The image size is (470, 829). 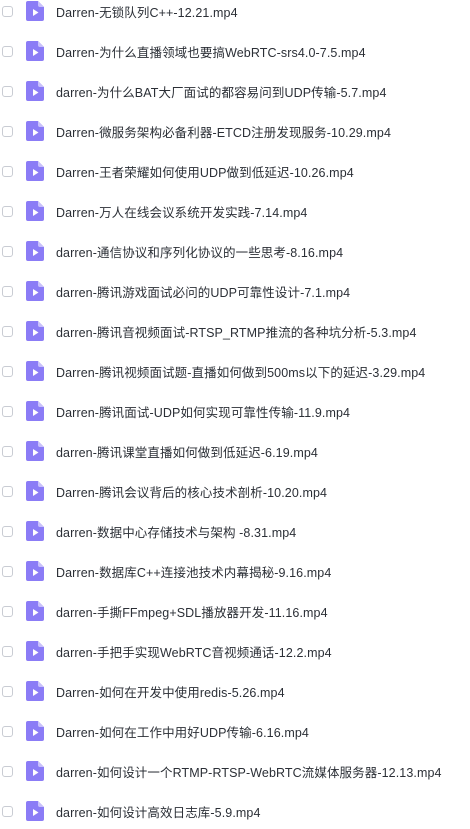 I want to click on list-item: darren-为什么BAT大厂面试的都容易问到UDP传输-5.7.mp4, so click(x=235, y=91).